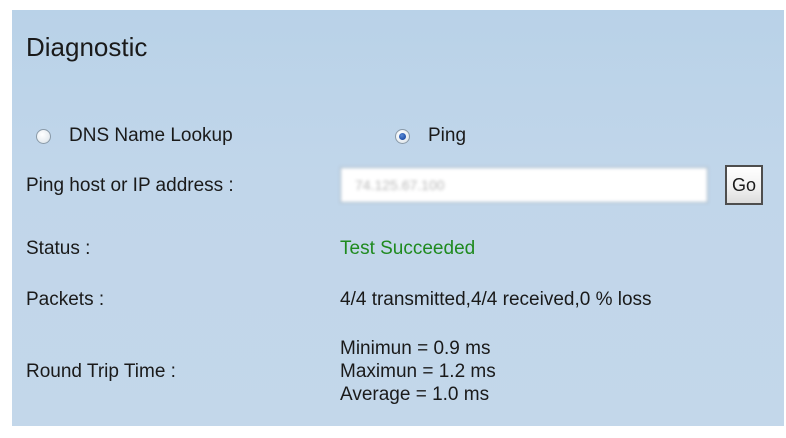  I want to click on ping-radio-icon, so click(402, 136).